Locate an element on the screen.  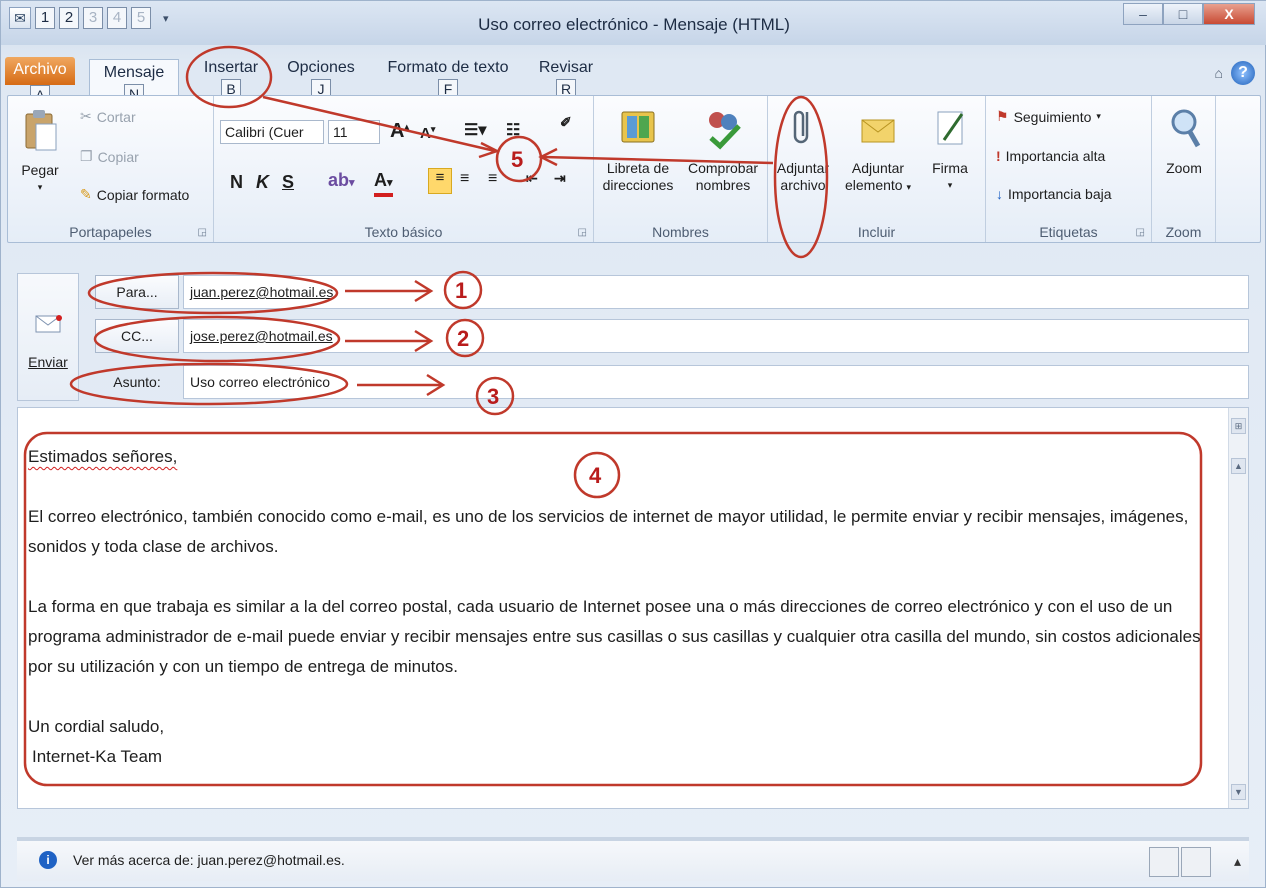
cc-value: jose.perez@hotmail.es is located at coordinates (261, 336).